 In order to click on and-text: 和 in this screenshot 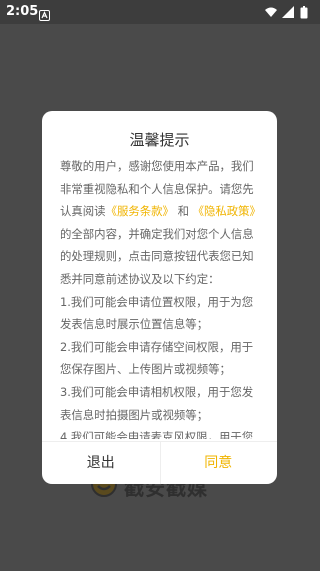, I will do `click(183, 211)`.